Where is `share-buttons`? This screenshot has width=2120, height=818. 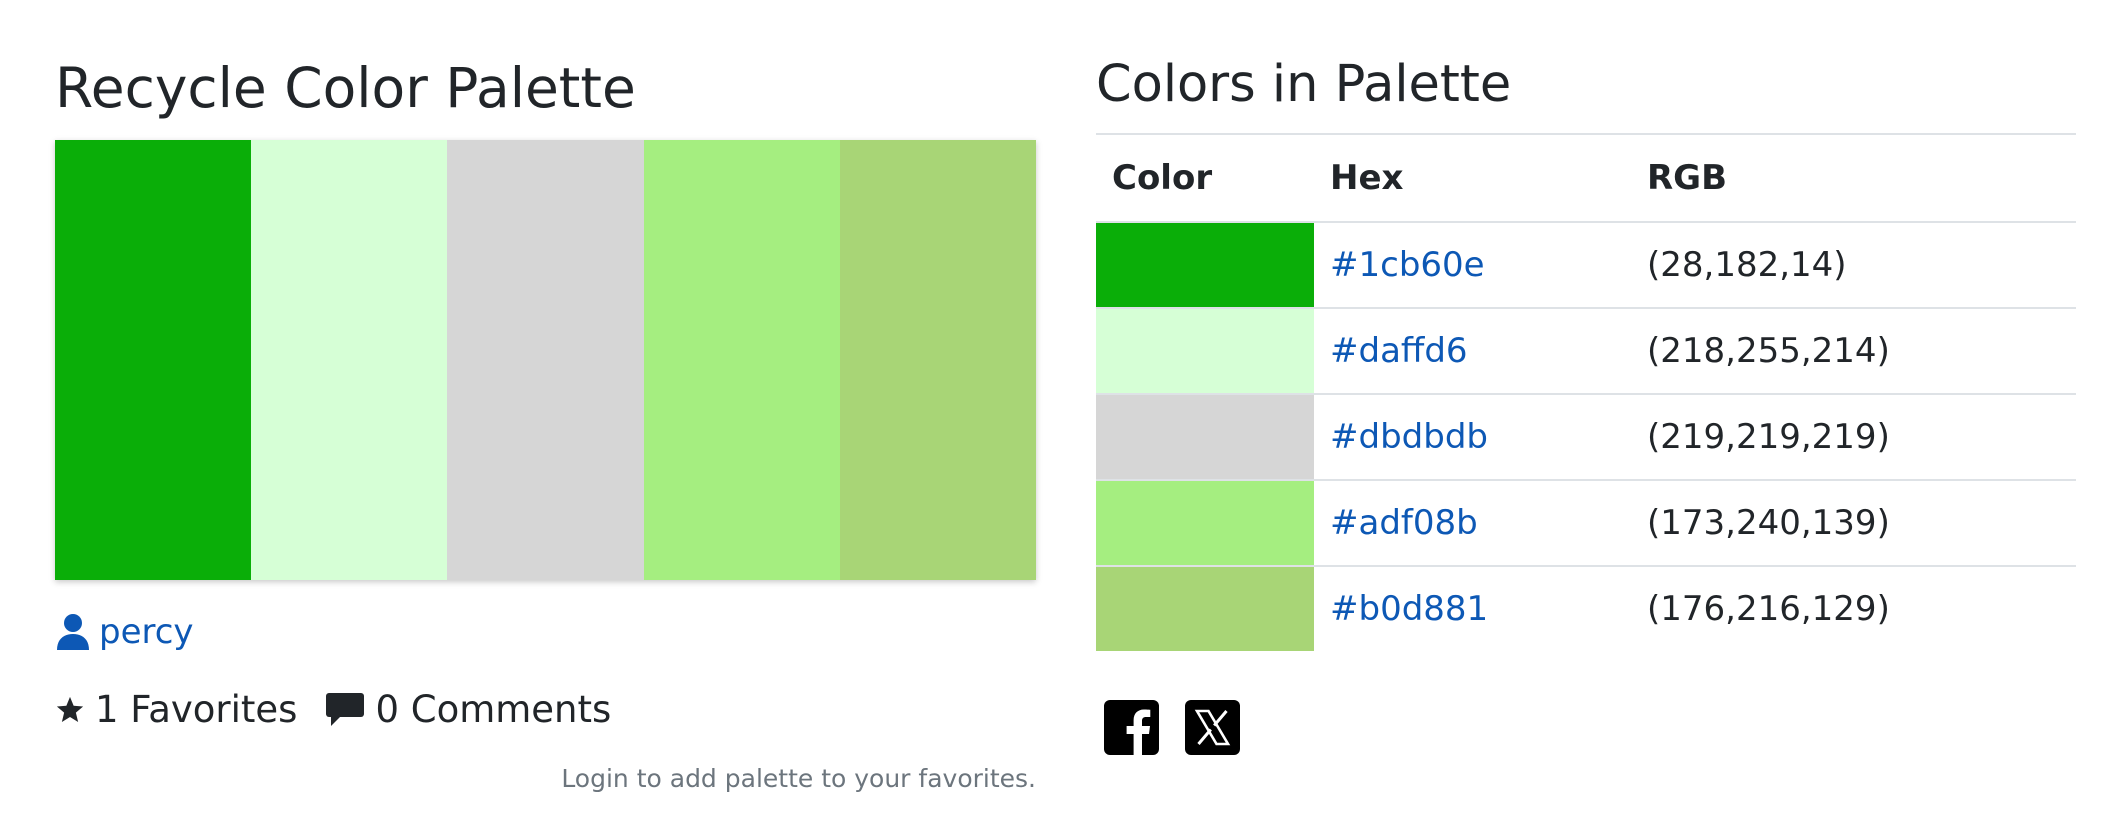
share-buttons is located at coordinates (1172, 727).